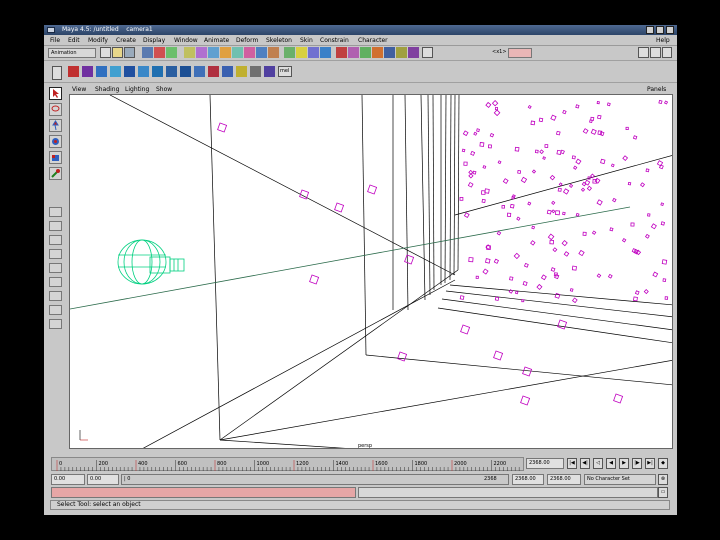  I want to click on select-by-component-icon, so click(171, 52).